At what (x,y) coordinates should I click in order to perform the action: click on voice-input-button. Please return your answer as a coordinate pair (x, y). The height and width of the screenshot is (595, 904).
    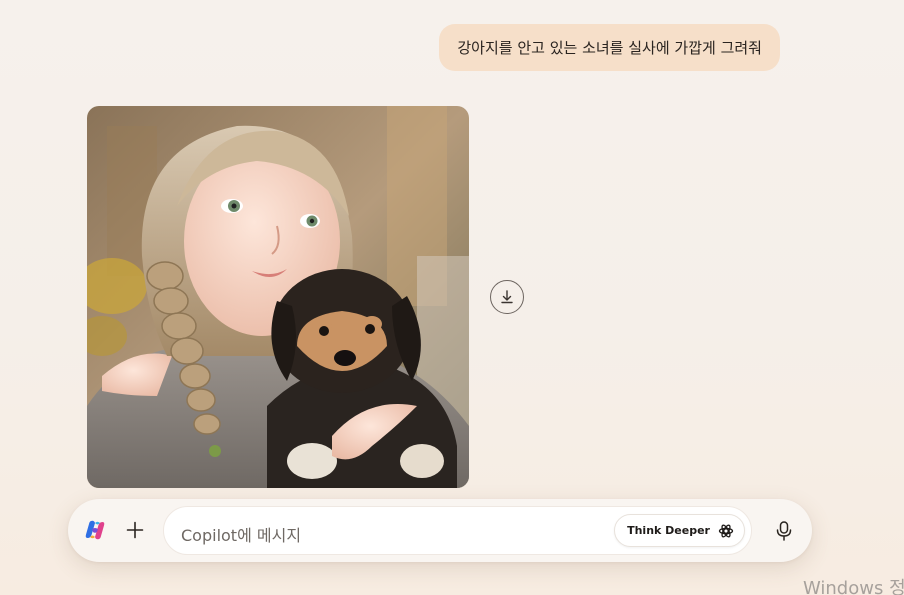
    Looking at the image, I should click on (784, 531).